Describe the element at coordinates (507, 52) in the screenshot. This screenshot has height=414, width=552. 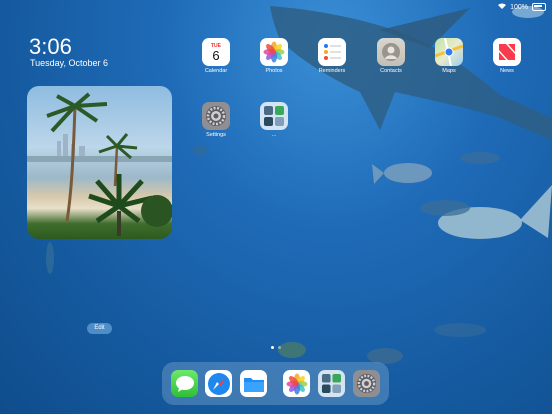
I see `news-icon` at that location.